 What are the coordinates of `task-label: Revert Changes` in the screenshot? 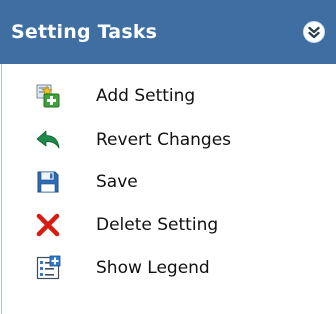 It's located at (164, 140).